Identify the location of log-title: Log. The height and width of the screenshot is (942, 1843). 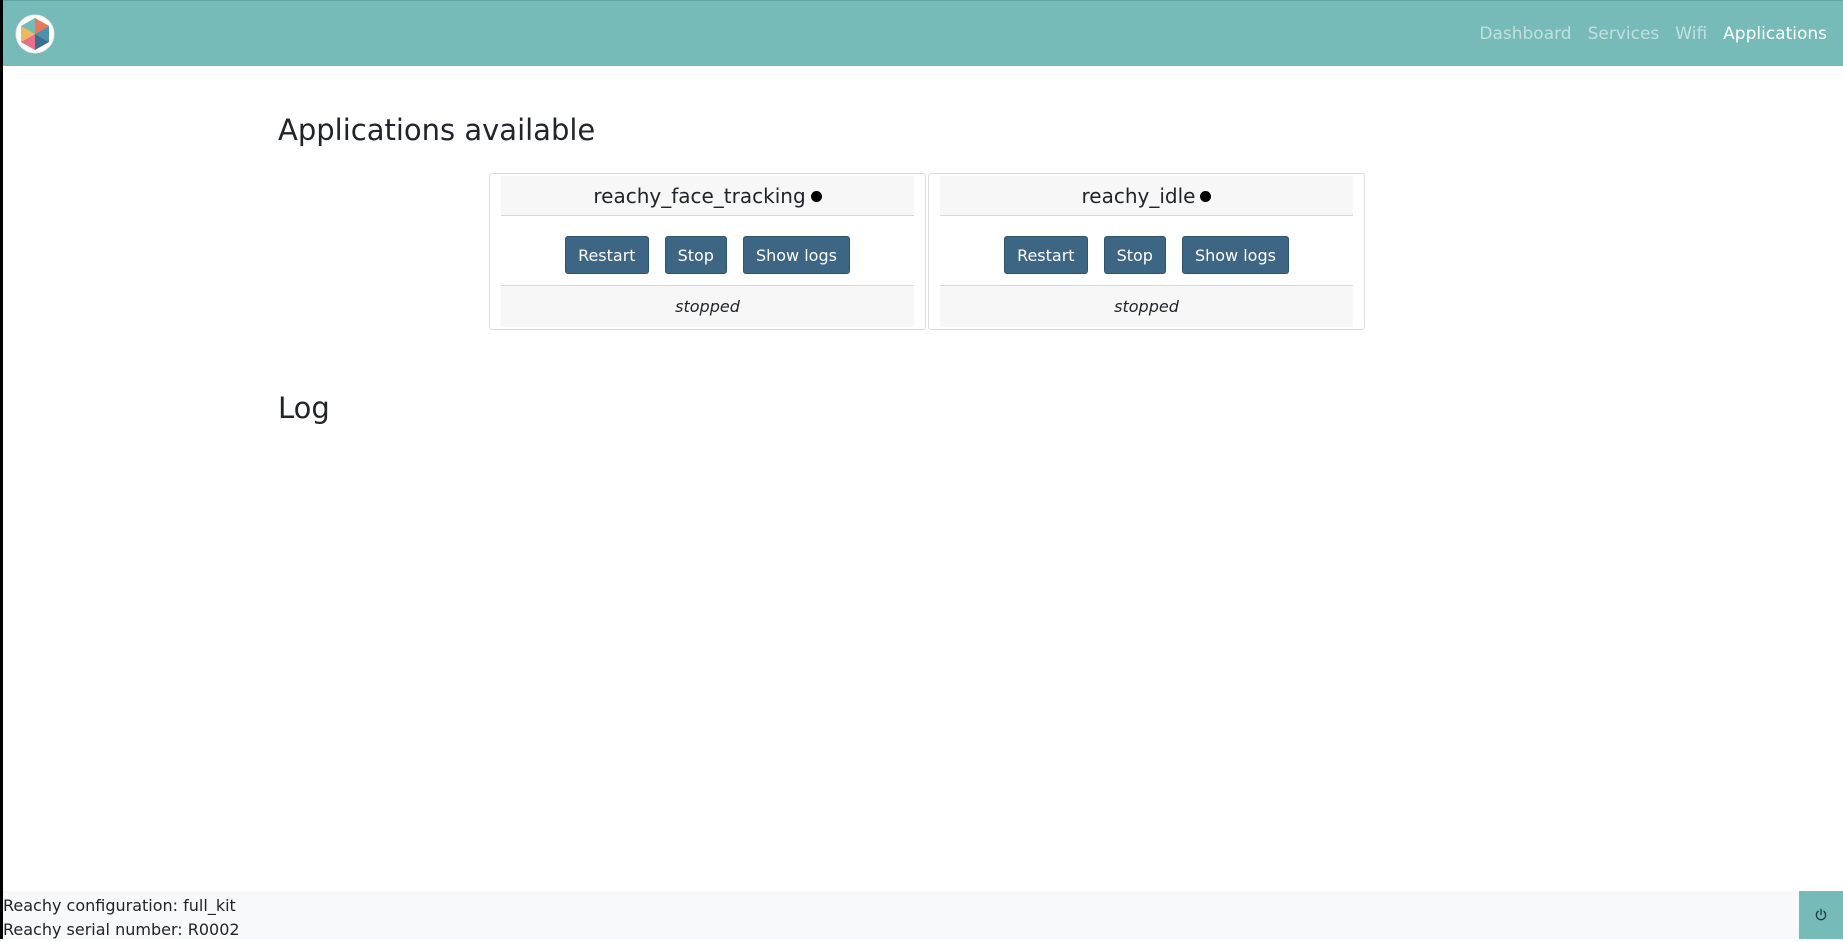
(304, 408).